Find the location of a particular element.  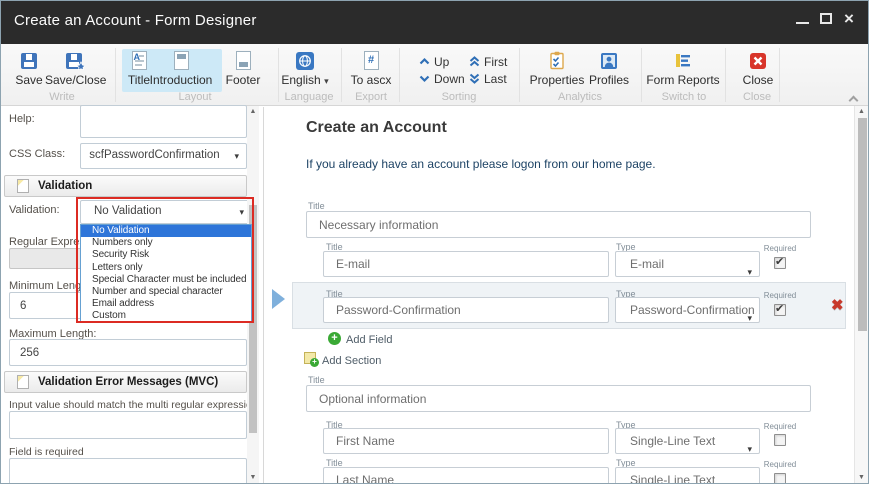

group-label-write: Write is located at coordinates (62, 97).